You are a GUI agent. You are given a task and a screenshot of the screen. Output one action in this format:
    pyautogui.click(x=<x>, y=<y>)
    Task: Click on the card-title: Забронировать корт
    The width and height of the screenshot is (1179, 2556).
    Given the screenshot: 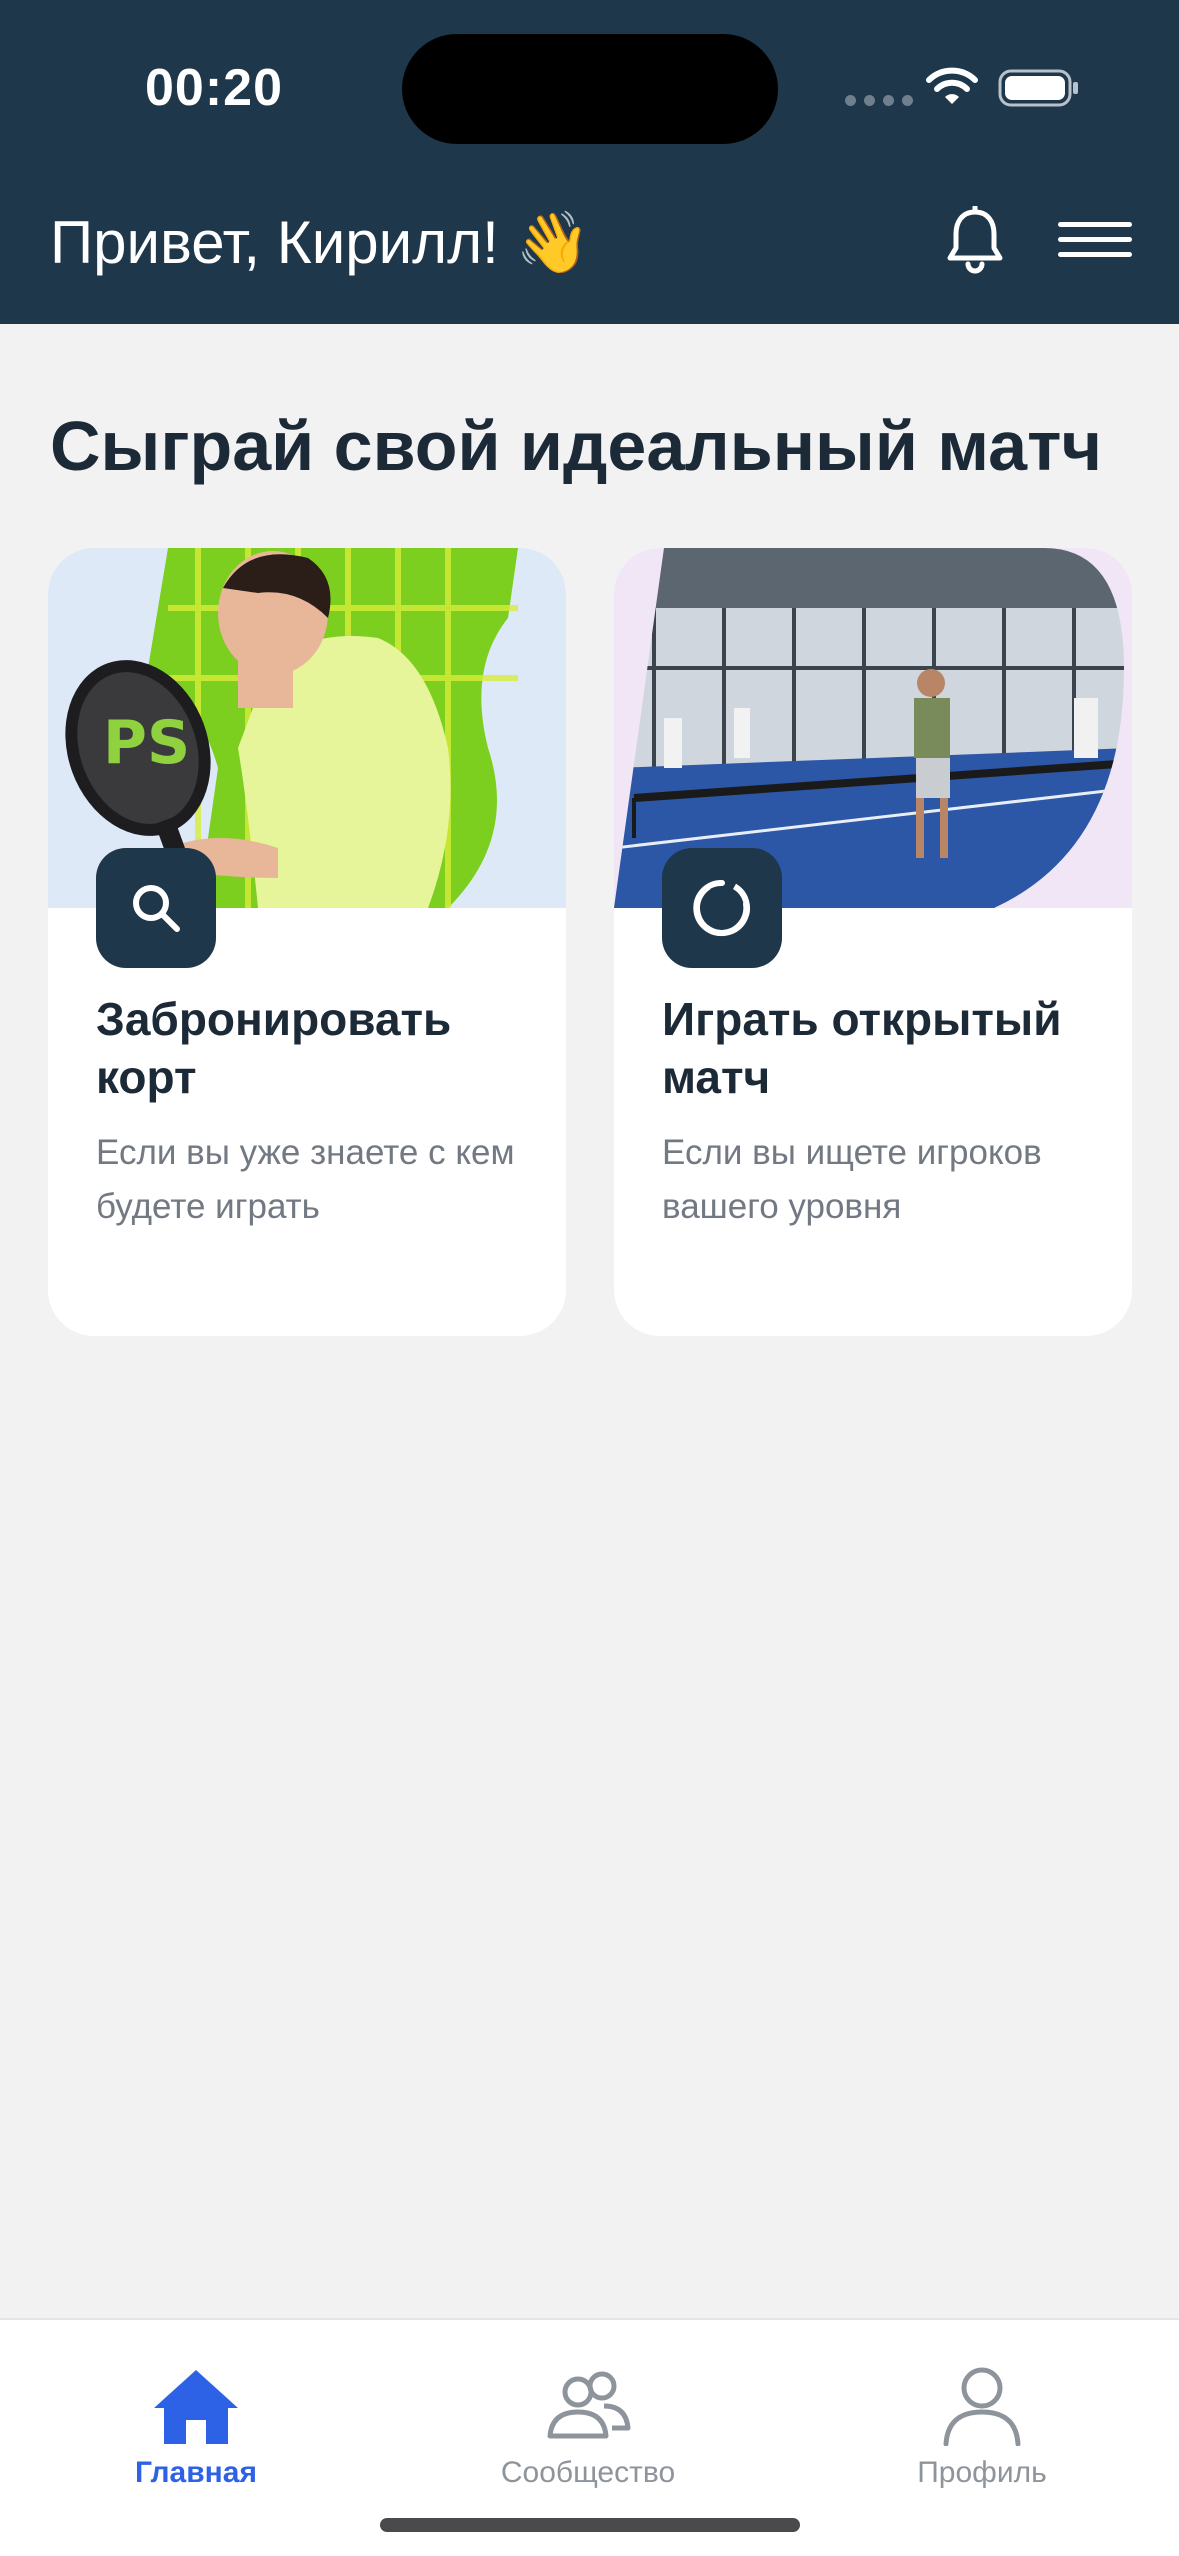 What is the action you would take?
    pyautogui.click(x=274, y=1048)
    